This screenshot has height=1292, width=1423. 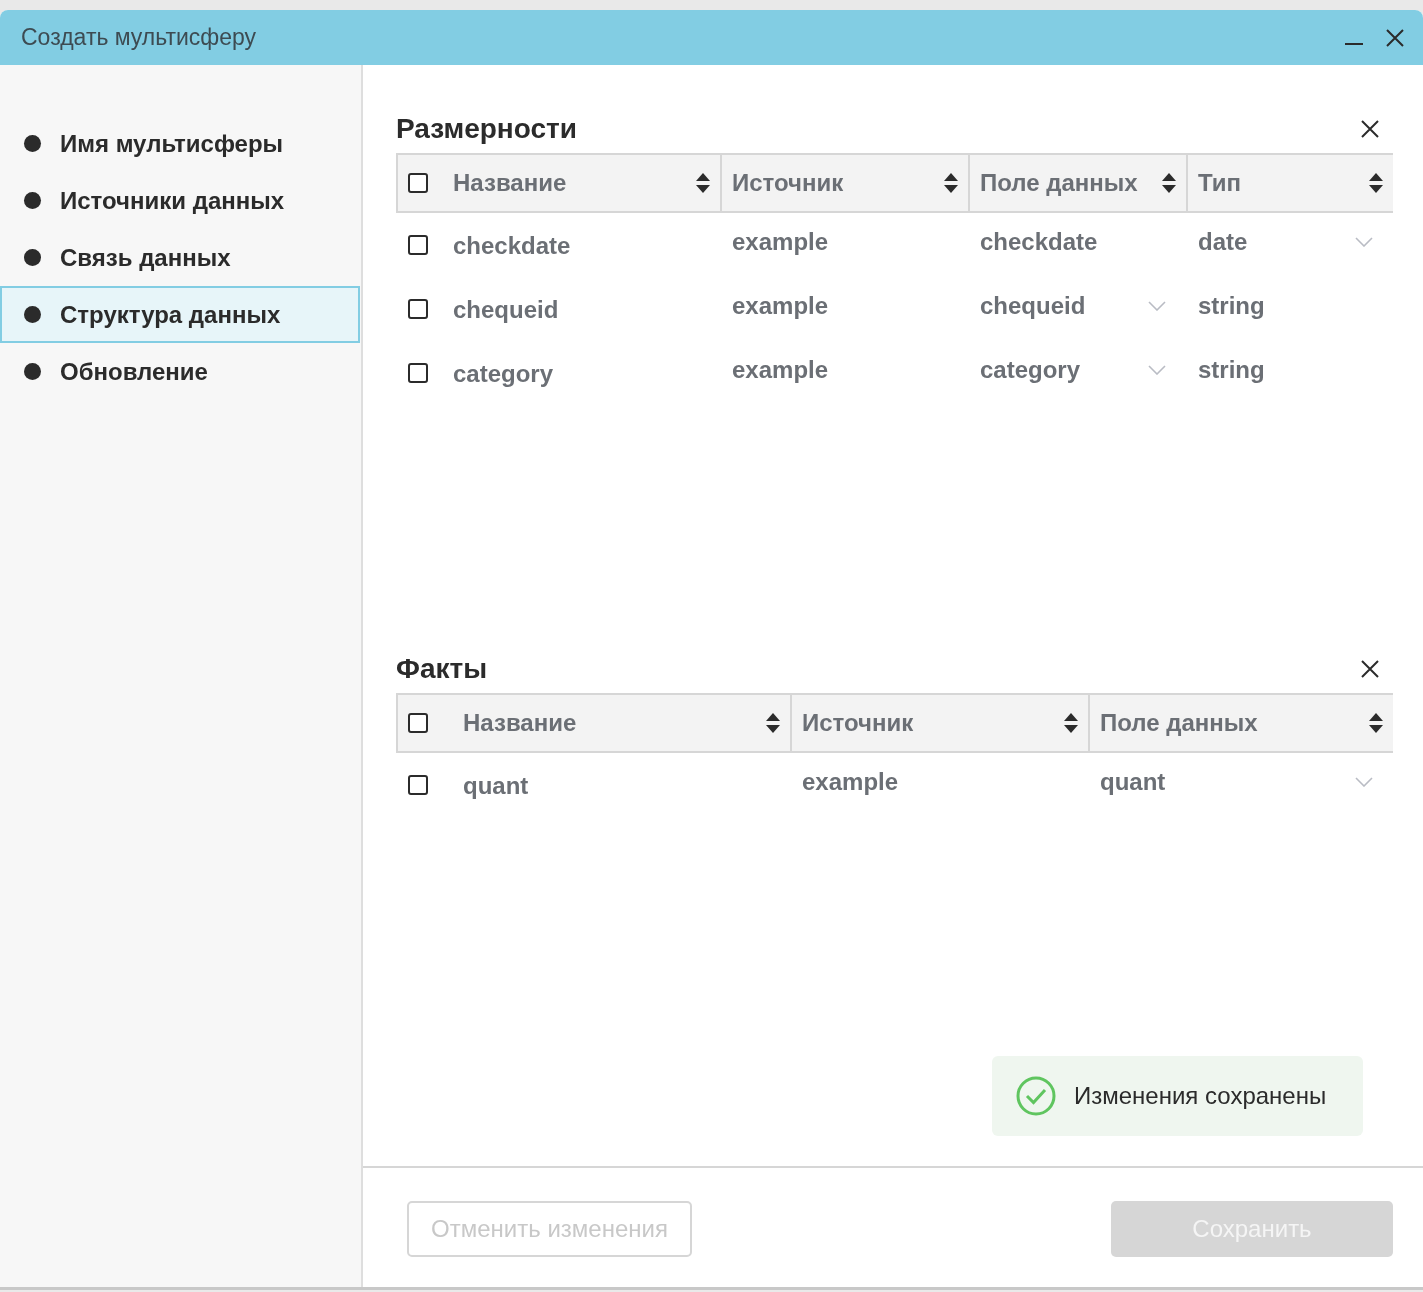 I want to click on sidebar-item: Структура данных, so click(x=180, y=314).